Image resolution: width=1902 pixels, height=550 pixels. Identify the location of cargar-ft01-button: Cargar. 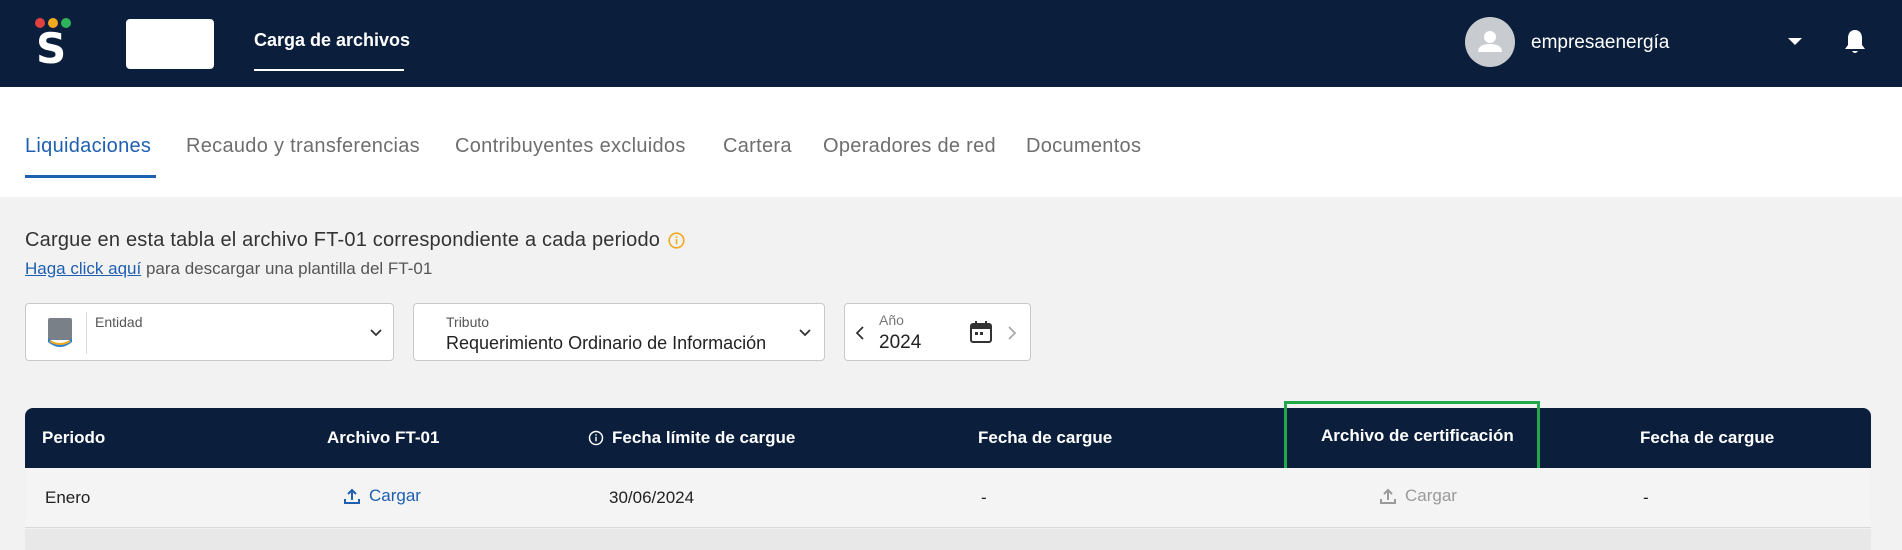
(382, 496).